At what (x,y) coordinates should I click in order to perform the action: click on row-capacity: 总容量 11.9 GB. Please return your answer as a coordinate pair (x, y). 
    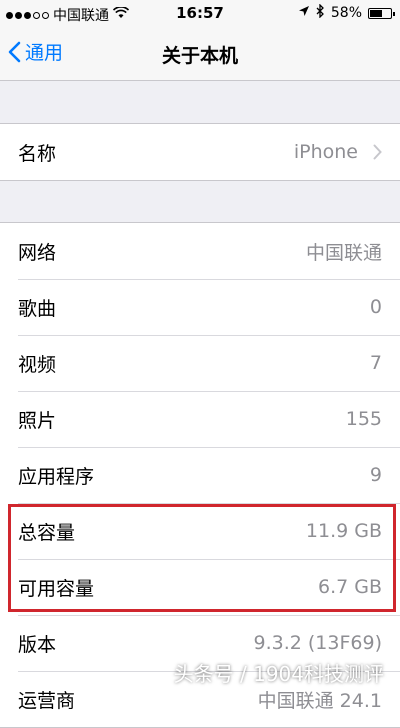
    Looking at the image, I should click on (200, 531).